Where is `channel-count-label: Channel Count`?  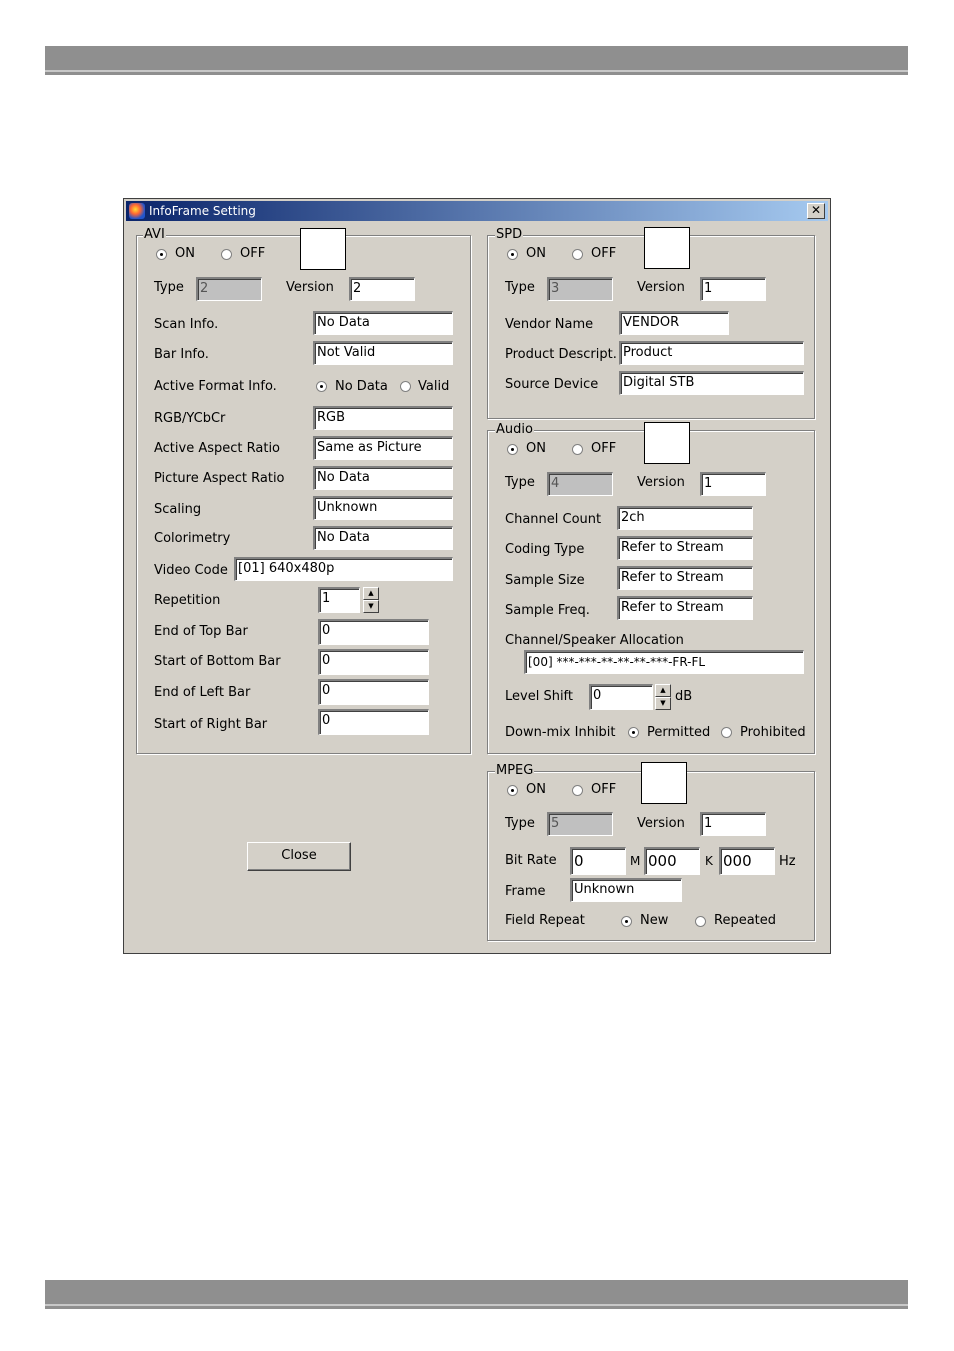
channel-count-label: Channel Count is located at coordinates (553, 519).